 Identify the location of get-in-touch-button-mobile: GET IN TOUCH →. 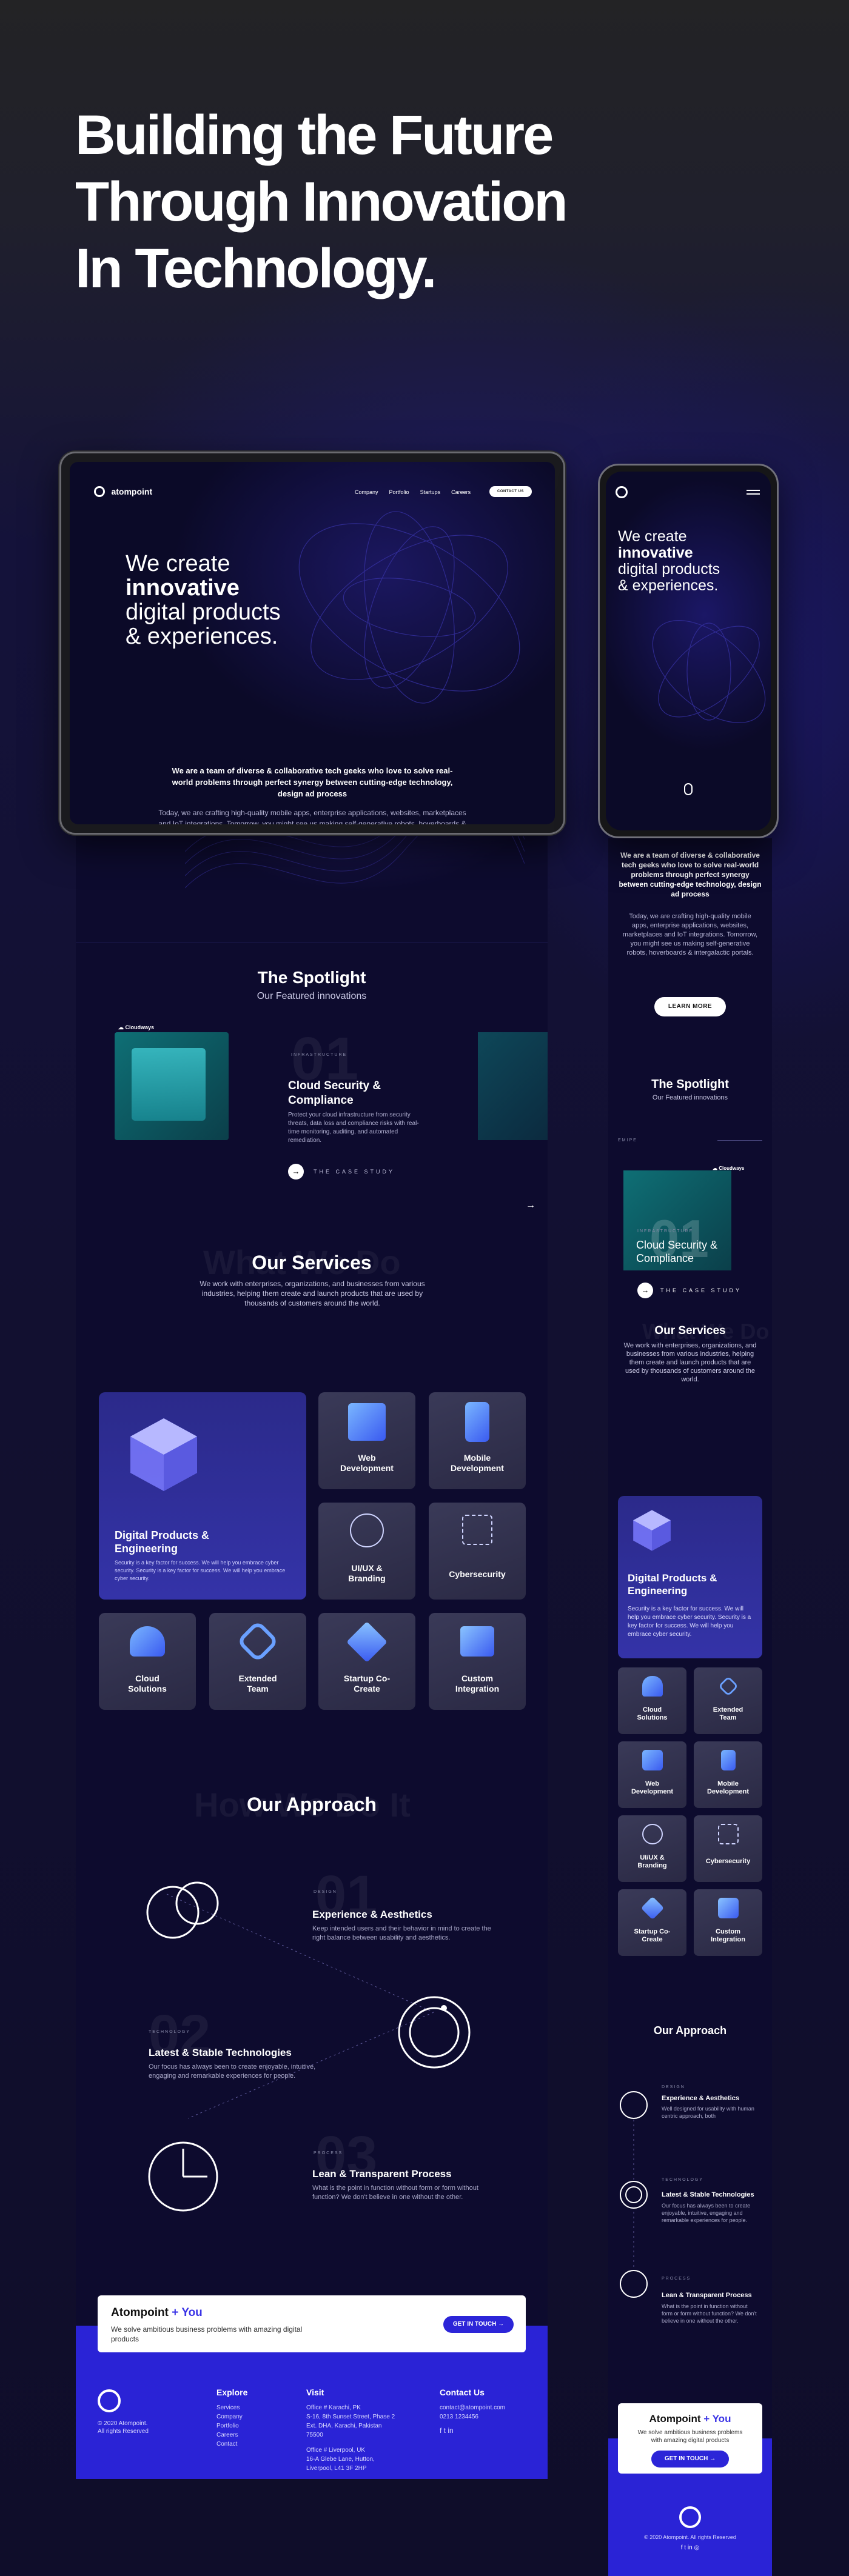
(690, 2459).